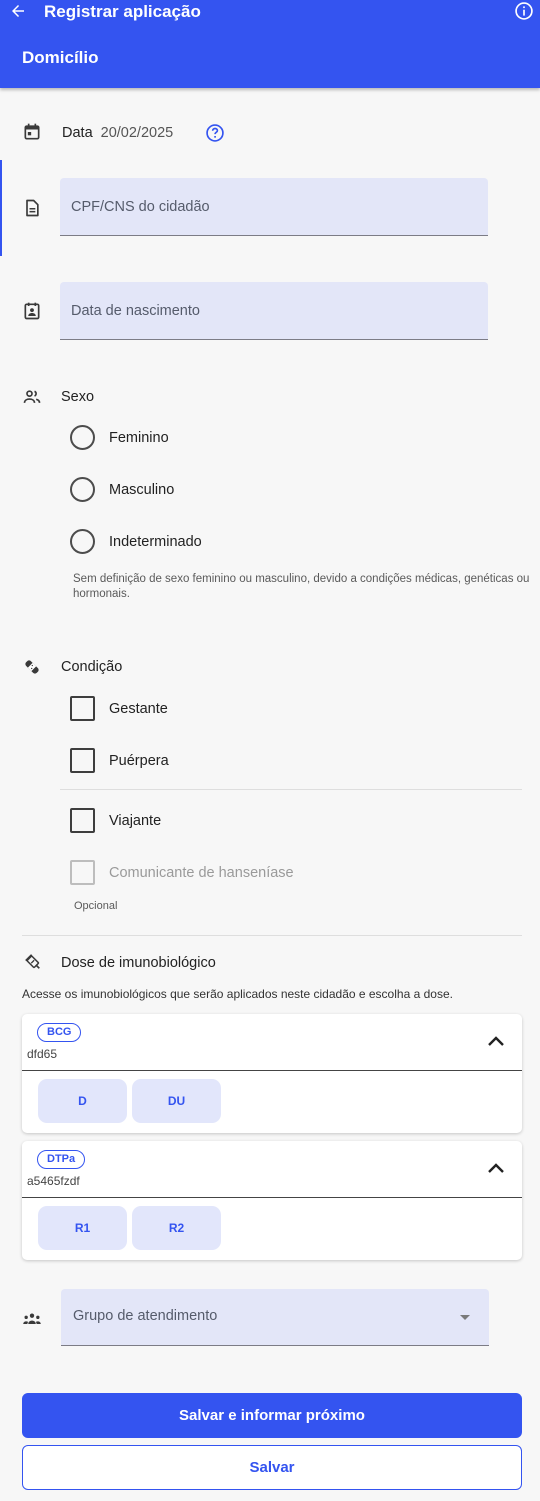 This screenshot has width=540, height=1501. What do you see at coordinates (122, 11) in the screenshot?
I see `page-title: Registrar aplicação` at bounding box center [122, 11].